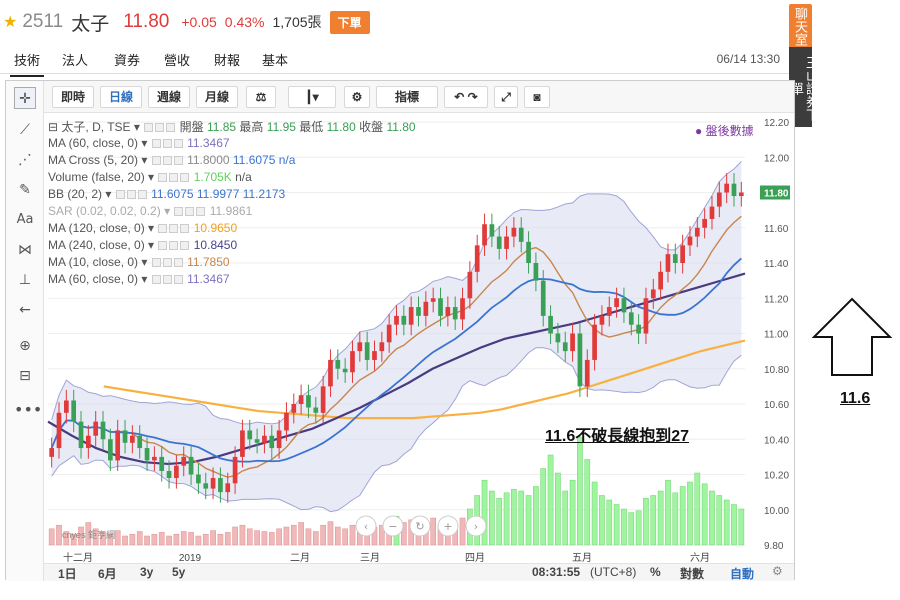 This screenshot has width=900, height=600. What do you see at coordinates (185, 22) in the screenshot?
I see `quote-header: ★ 2511 太子 11.80 +0.05 0.43% 1,705張 下單` at bounding box center [185, 22].